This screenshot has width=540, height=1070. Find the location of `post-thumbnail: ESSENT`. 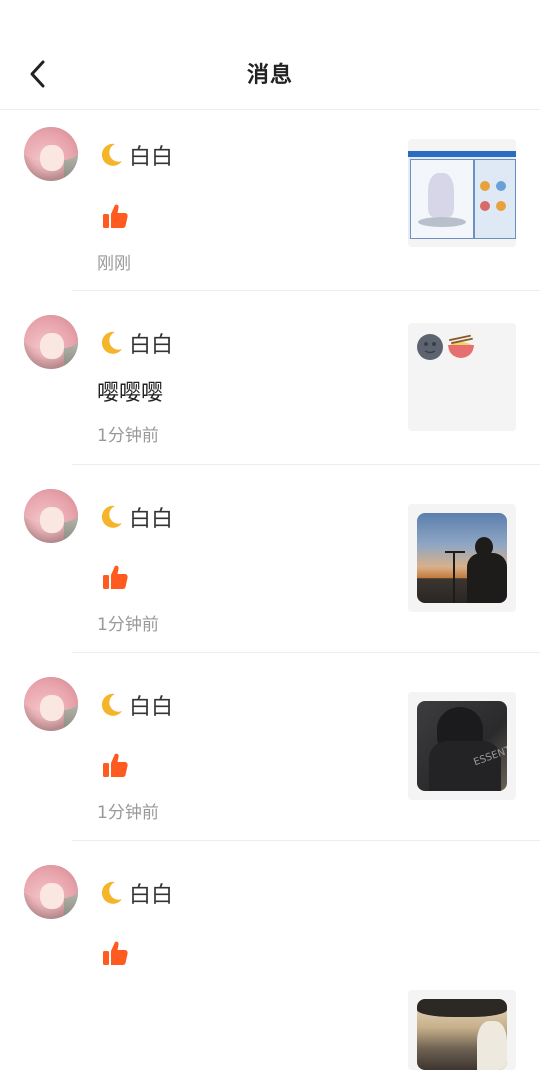

post-thumbnail: ESSENT is located at coordinates (462, 746).